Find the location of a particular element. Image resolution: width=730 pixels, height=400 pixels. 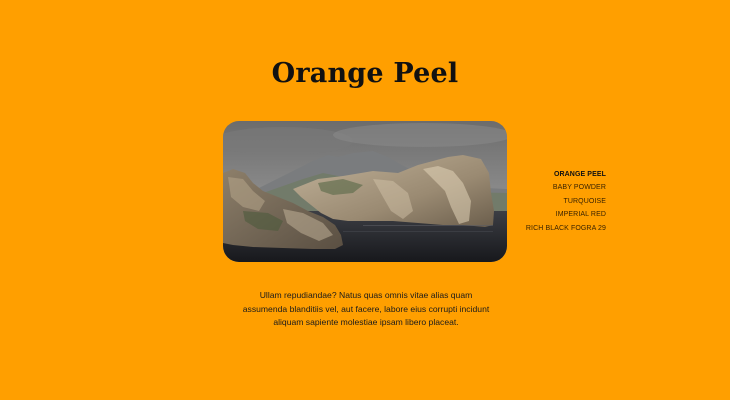

nav-item-orange-peel: ORANGE PEEL is located at coordinates (566, 174).